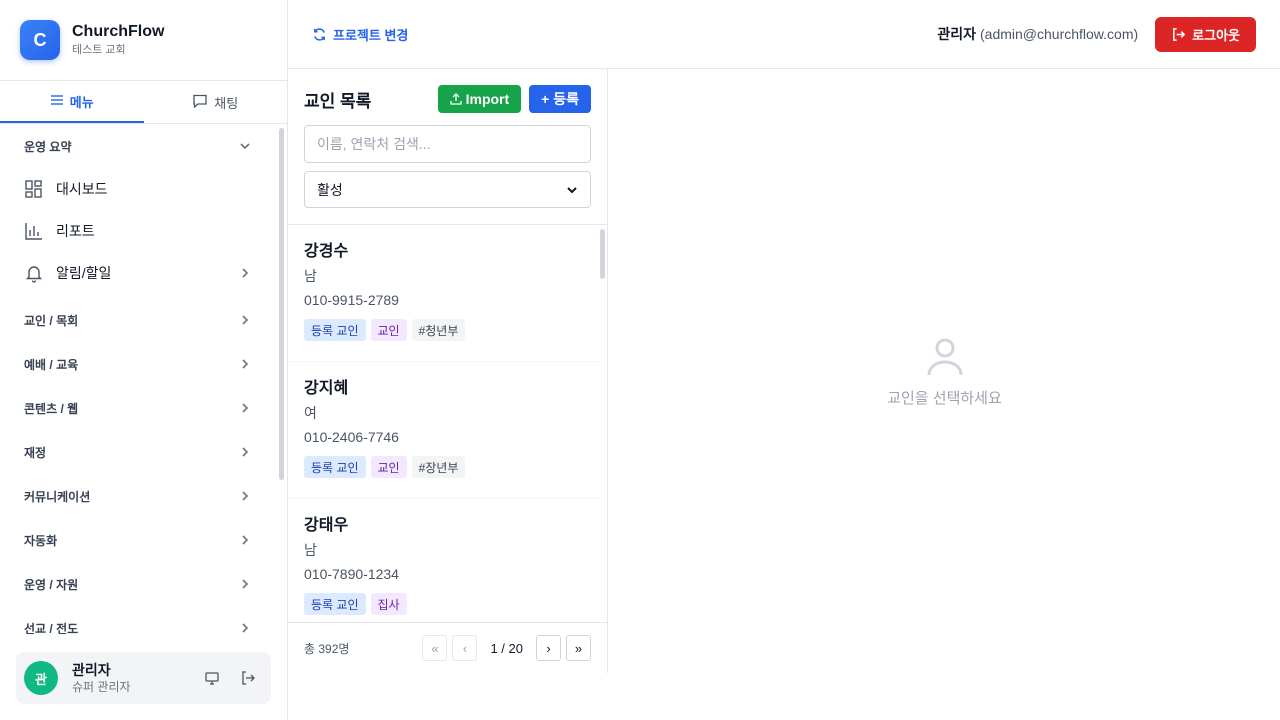 This screenshot has height=720, width=1280. I want to click on avatar: 관, so click(41, 678).